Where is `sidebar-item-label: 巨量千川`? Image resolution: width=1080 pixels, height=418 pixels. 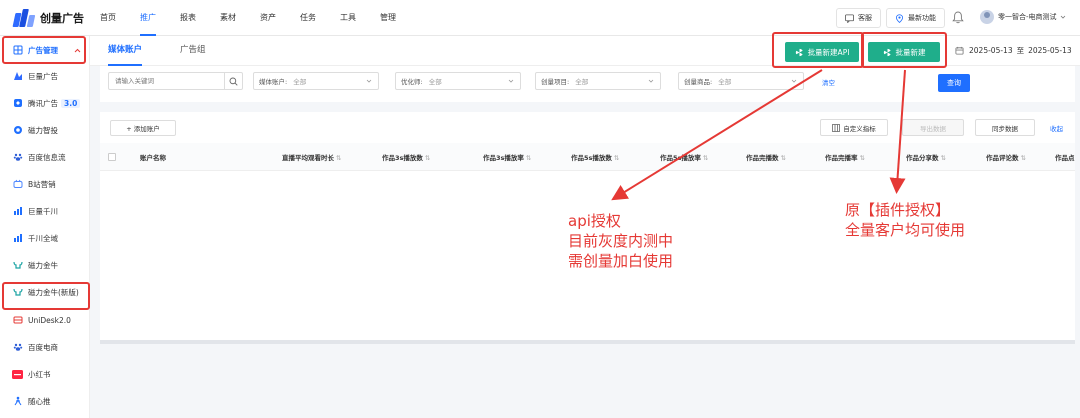
sidebar-item-label: 巨量千川 is located at coordinates (43, 211).